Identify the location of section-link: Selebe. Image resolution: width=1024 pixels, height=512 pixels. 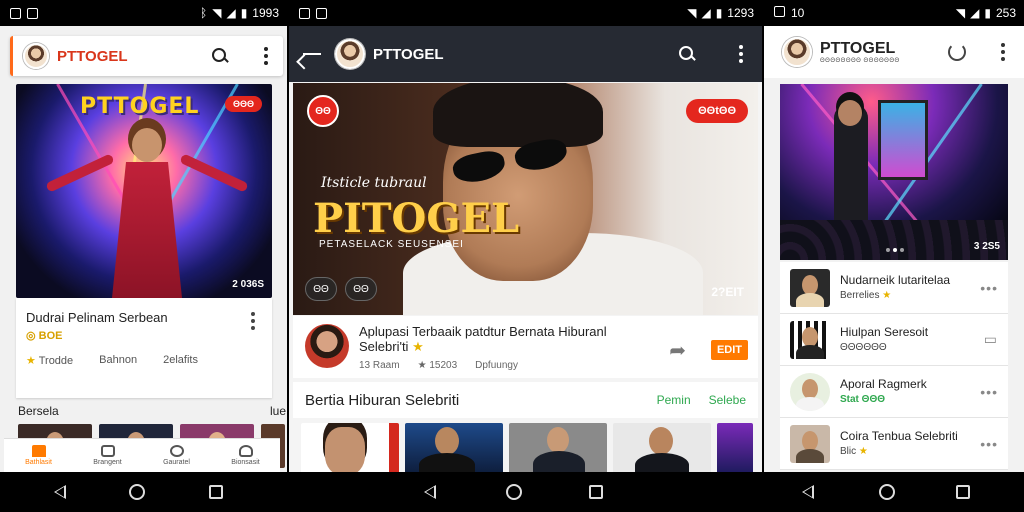
(727, 400).